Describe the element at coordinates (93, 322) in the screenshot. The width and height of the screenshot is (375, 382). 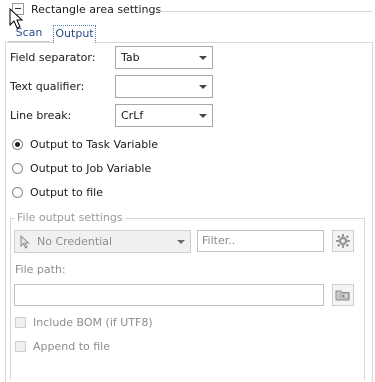
I see `include-bom-label: Include BOM (if UTF8)` at that location.